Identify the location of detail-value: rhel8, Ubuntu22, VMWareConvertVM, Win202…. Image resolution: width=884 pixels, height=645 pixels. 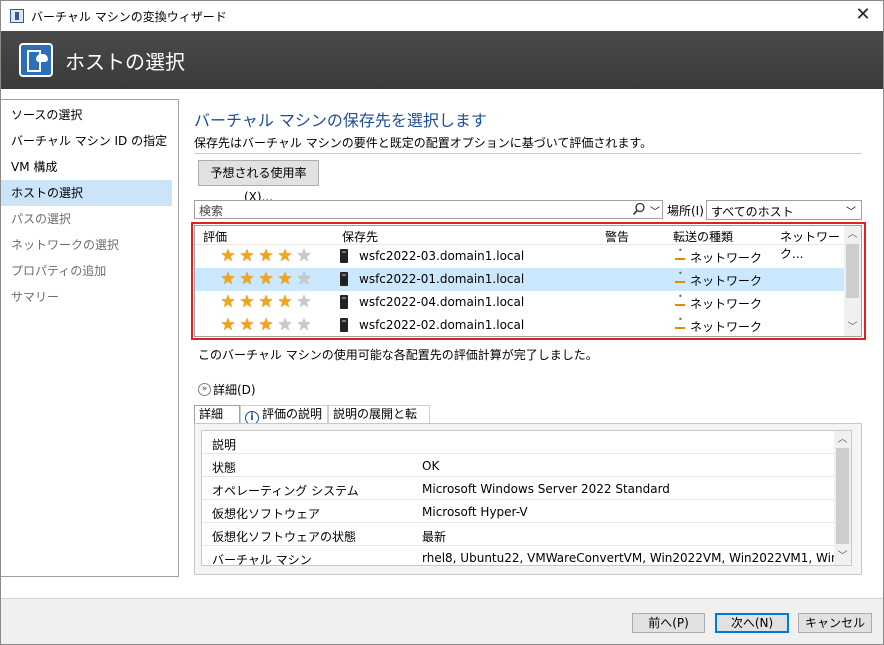
(637, 558).